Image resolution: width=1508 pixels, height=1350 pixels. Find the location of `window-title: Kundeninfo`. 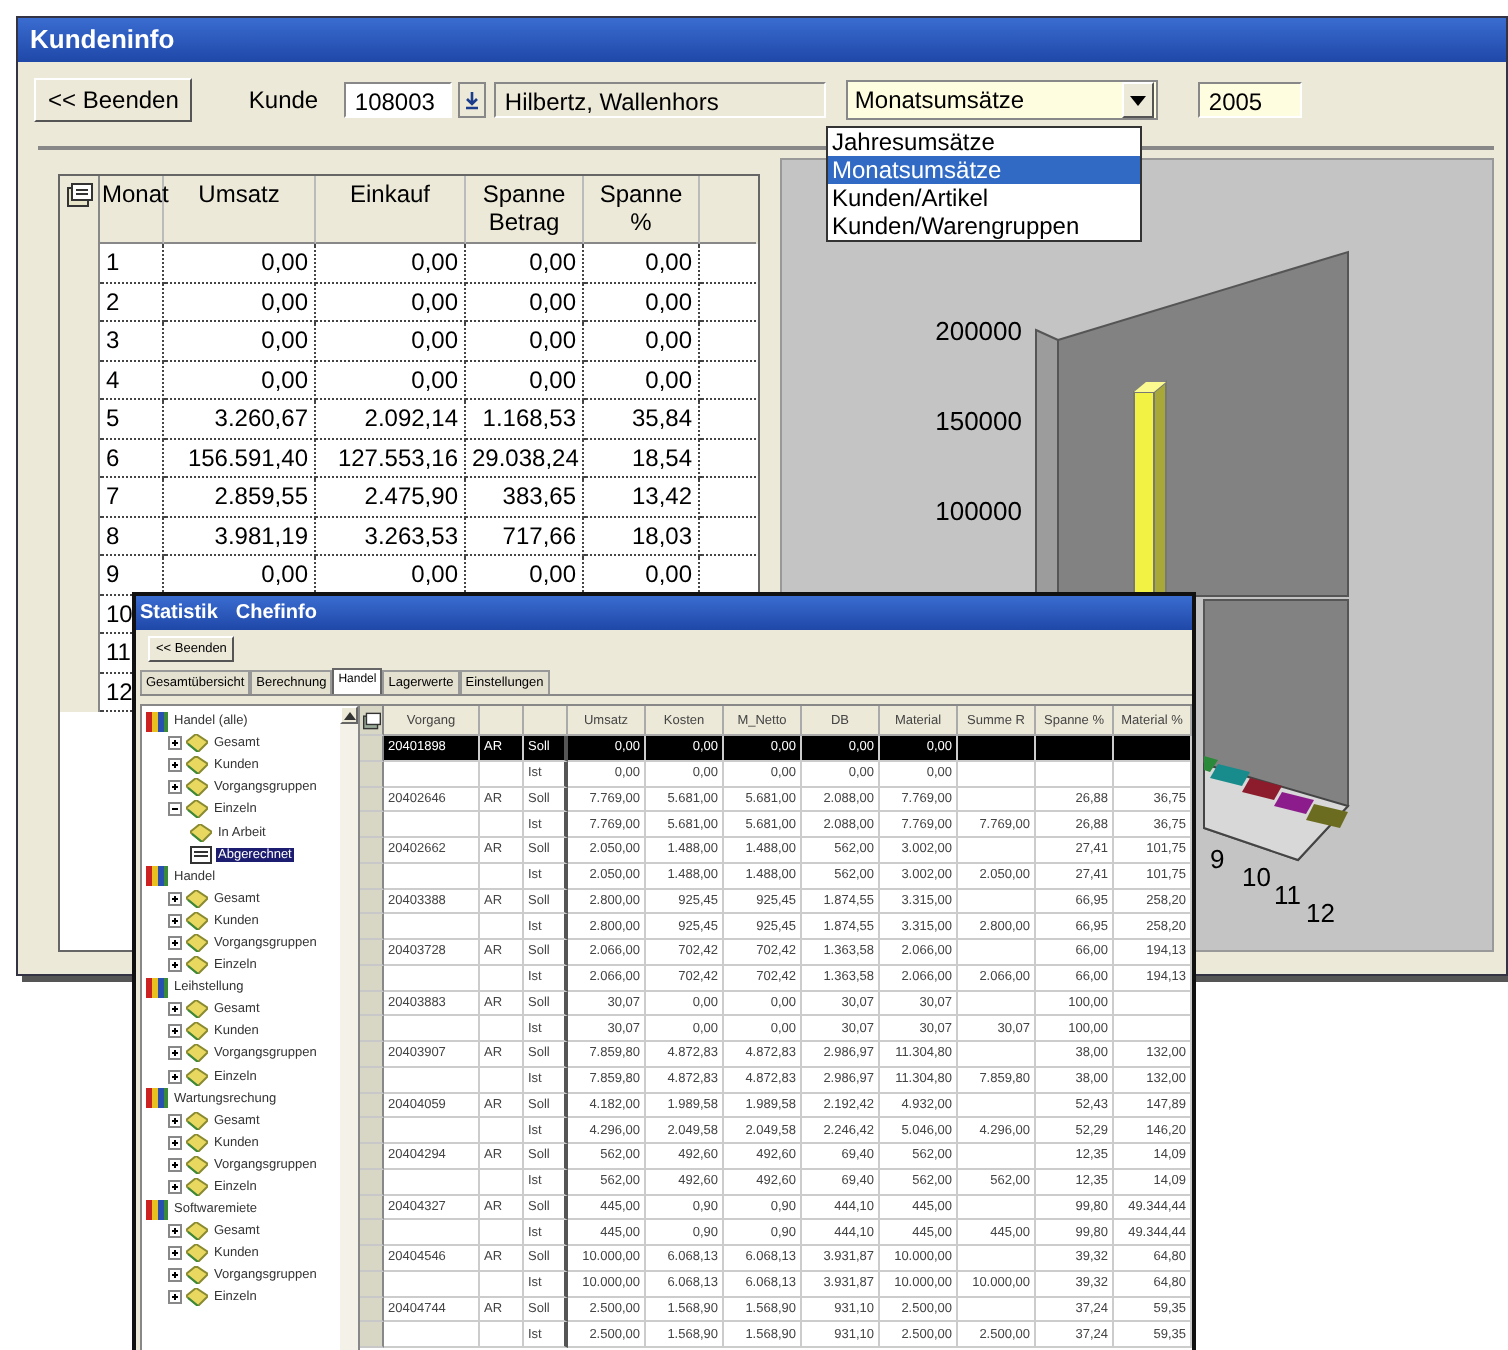

window-title: Kundeninfo is located at coordinates (762, 40).